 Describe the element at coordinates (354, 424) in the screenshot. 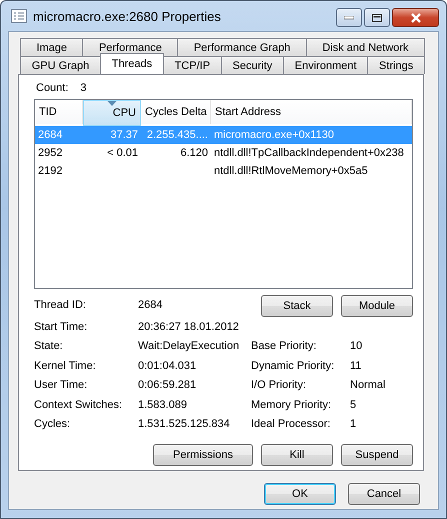

I see `field-value: 1` at that location.